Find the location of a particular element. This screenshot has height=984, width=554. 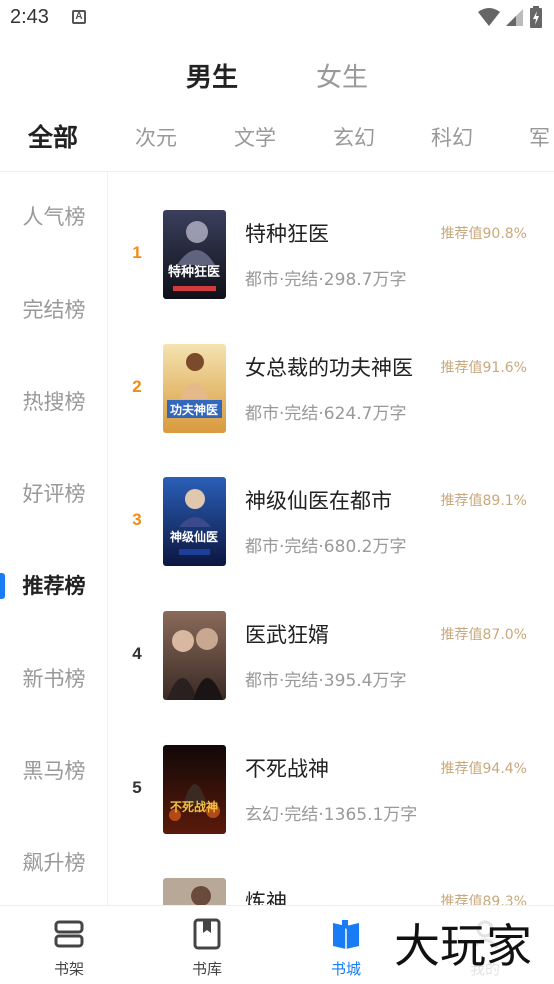

book-meta: 都市·完结·624.7万字 is located at coordinates (326, 414).